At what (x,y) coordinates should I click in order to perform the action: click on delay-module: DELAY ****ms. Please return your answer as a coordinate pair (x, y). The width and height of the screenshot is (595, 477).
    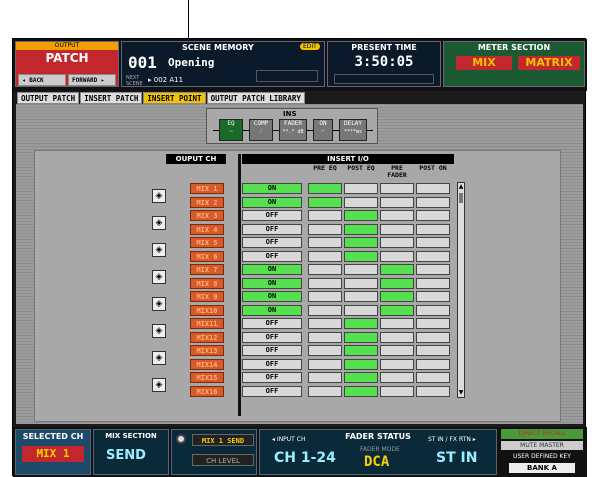
    Looking at the image, I should click on (353, 130).